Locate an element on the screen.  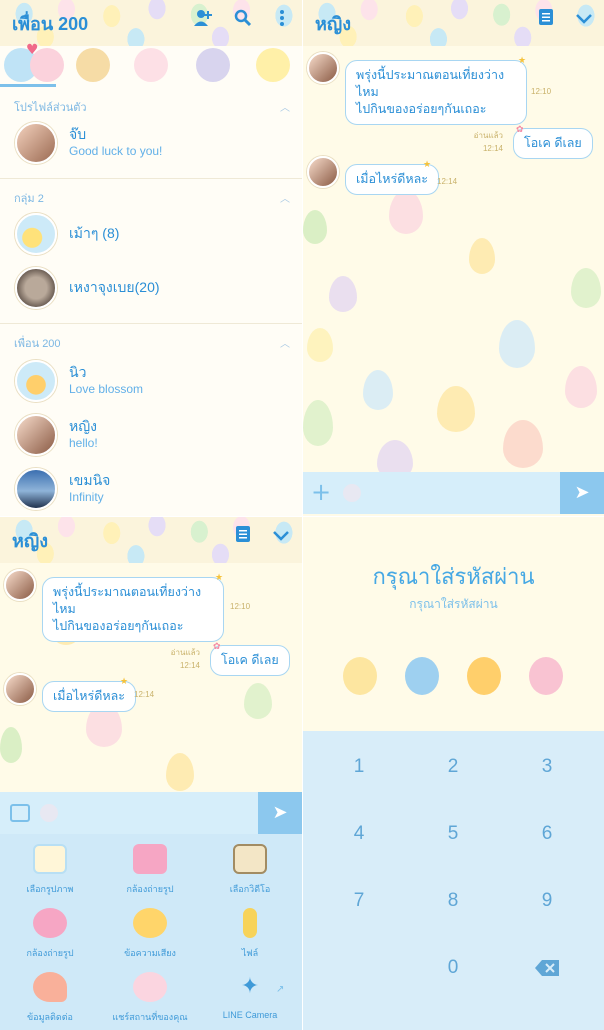
attach-label: ไฟล์ is located at coordinates (250, 953).